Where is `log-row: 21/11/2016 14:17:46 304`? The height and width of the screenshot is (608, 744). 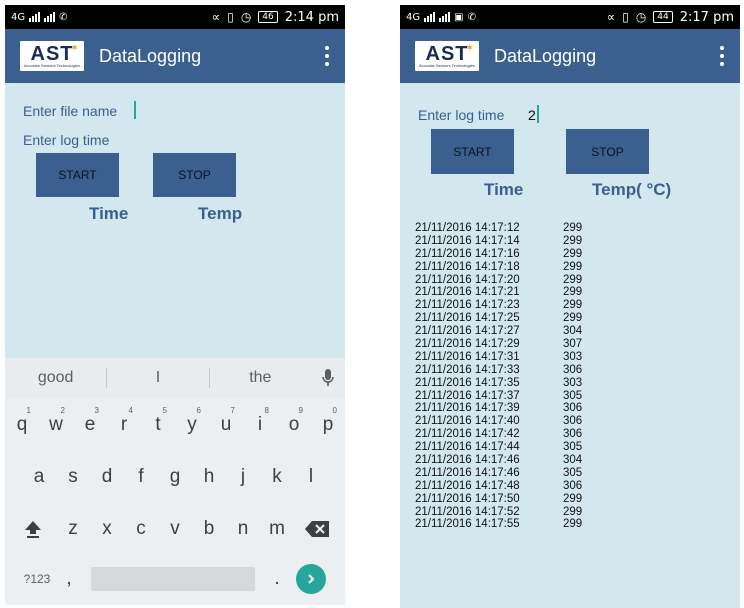 log-row: 21/11/2016 14:17:46 304 is located at coordinates (515, 460).